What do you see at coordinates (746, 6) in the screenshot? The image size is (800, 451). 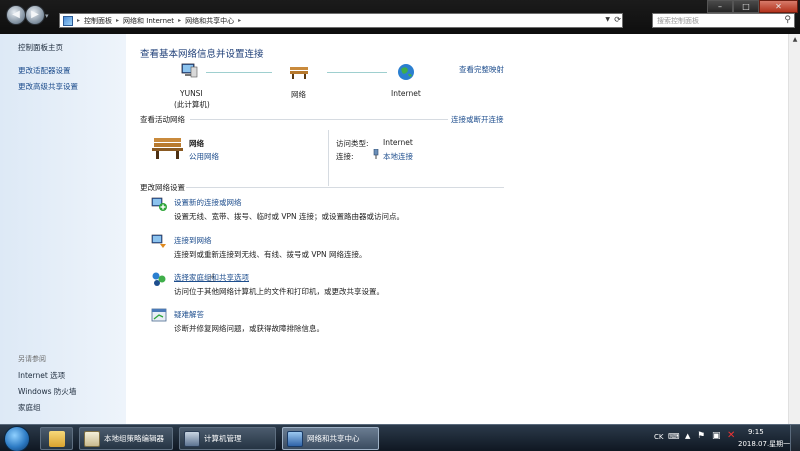 I see `maximize-button: □` at bounding box center [746, 6].